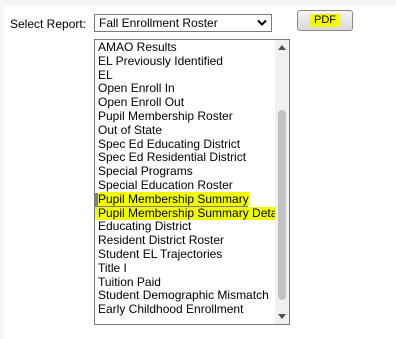  What do you see at coordinates (185, 102) in the screenshot?
I see `option-open-enroll-out: Open Enroll Out` at bounding box center [185, 102].